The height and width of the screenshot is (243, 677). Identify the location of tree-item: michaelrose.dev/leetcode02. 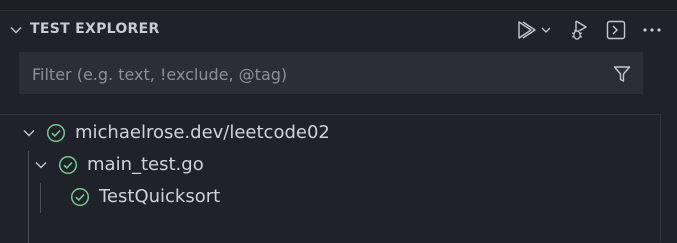
(330, 133).